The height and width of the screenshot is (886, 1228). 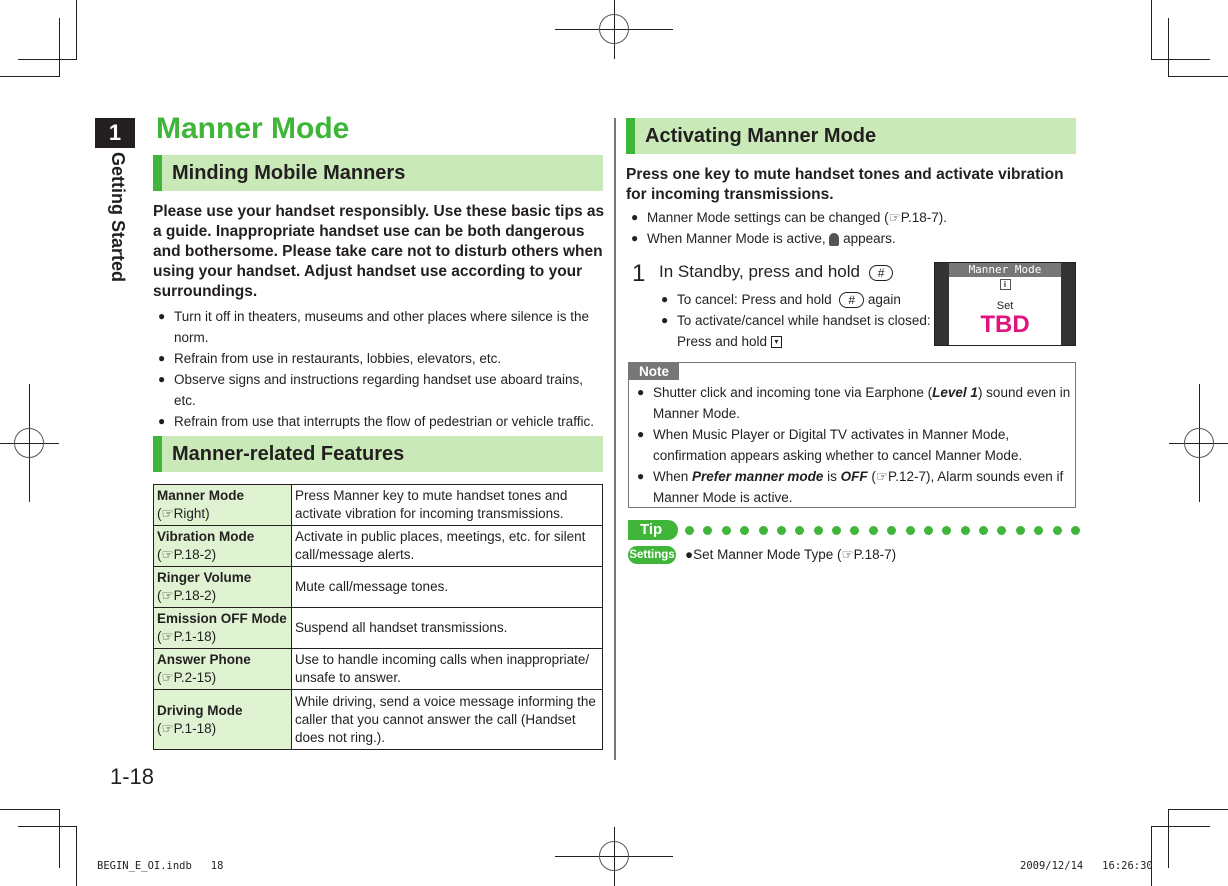 What do you see at coordinates (955, 392) in the screenshot?
I see `note-emphasis: Level 1` at bounding box center [955, 392].